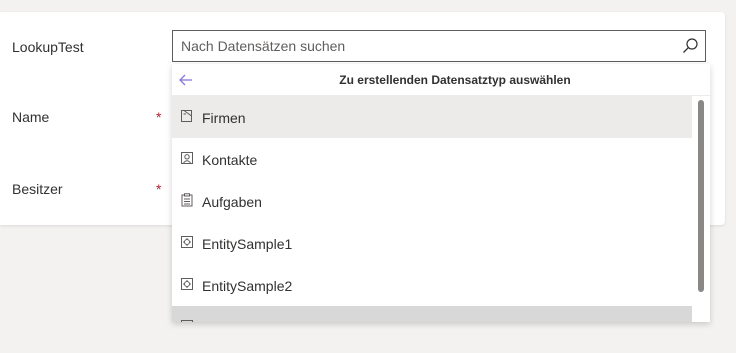 Image resolution: width=736 pixels, height=353 pixels. I want to click on list-item-partial, so click(432, 314).